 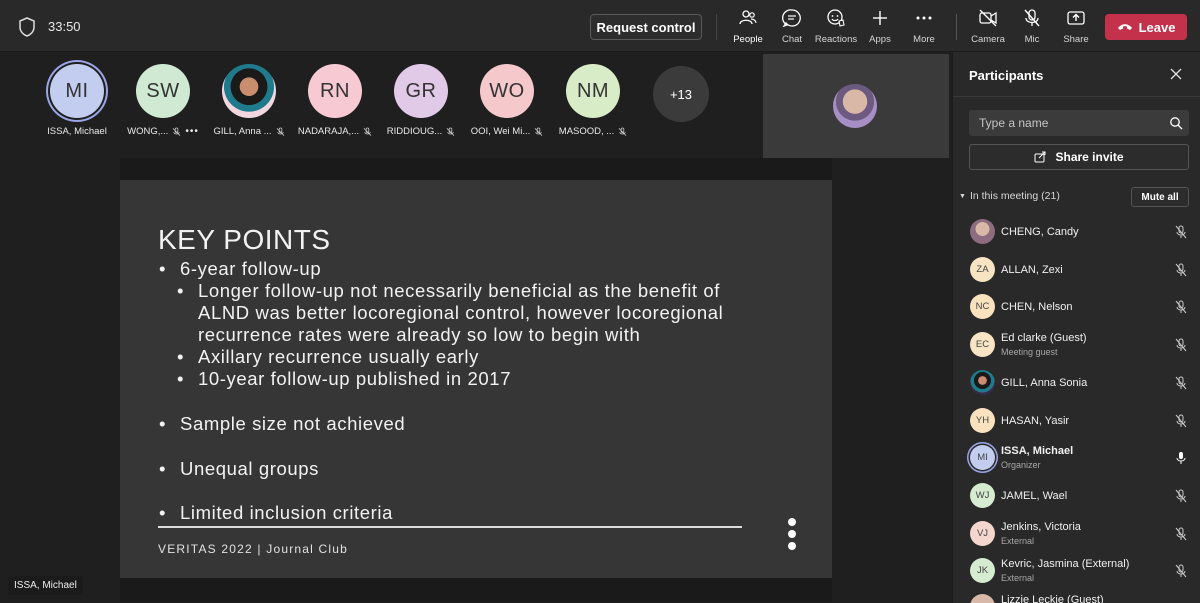 I want to click on avatar: WO, so click(x=507, y=91).